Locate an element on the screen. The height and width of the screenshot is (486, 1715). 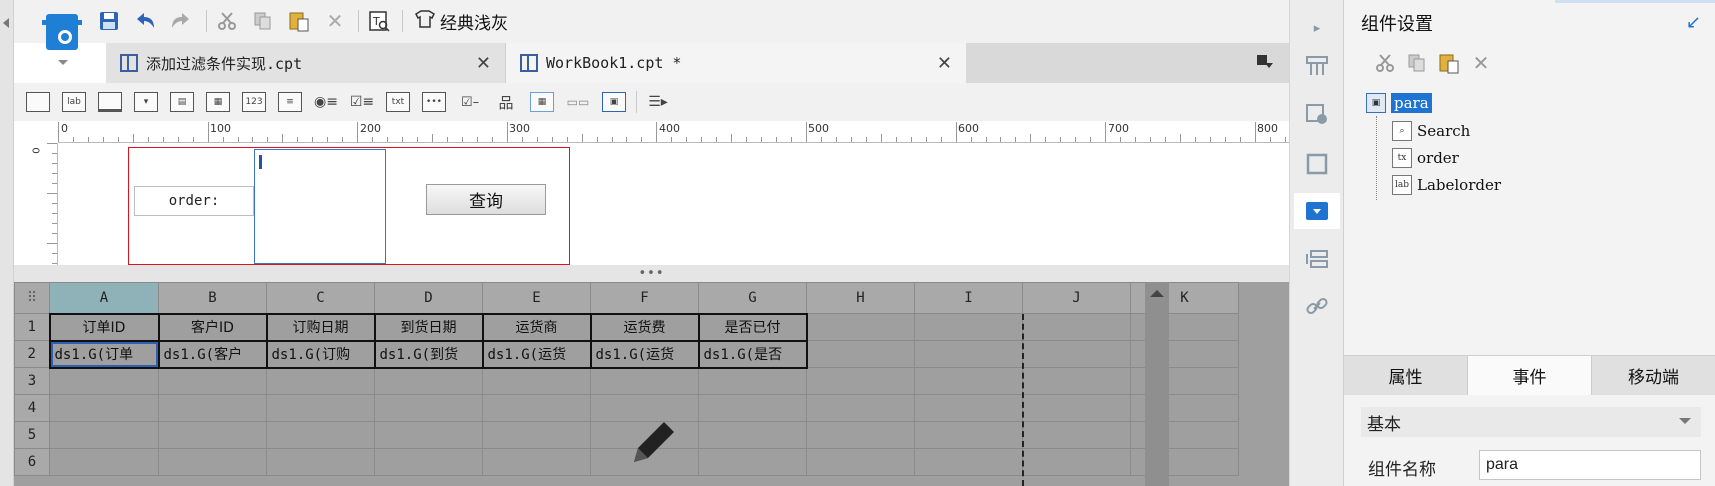
basic-section-header: 基本 is located at coordinates (1531, 422).